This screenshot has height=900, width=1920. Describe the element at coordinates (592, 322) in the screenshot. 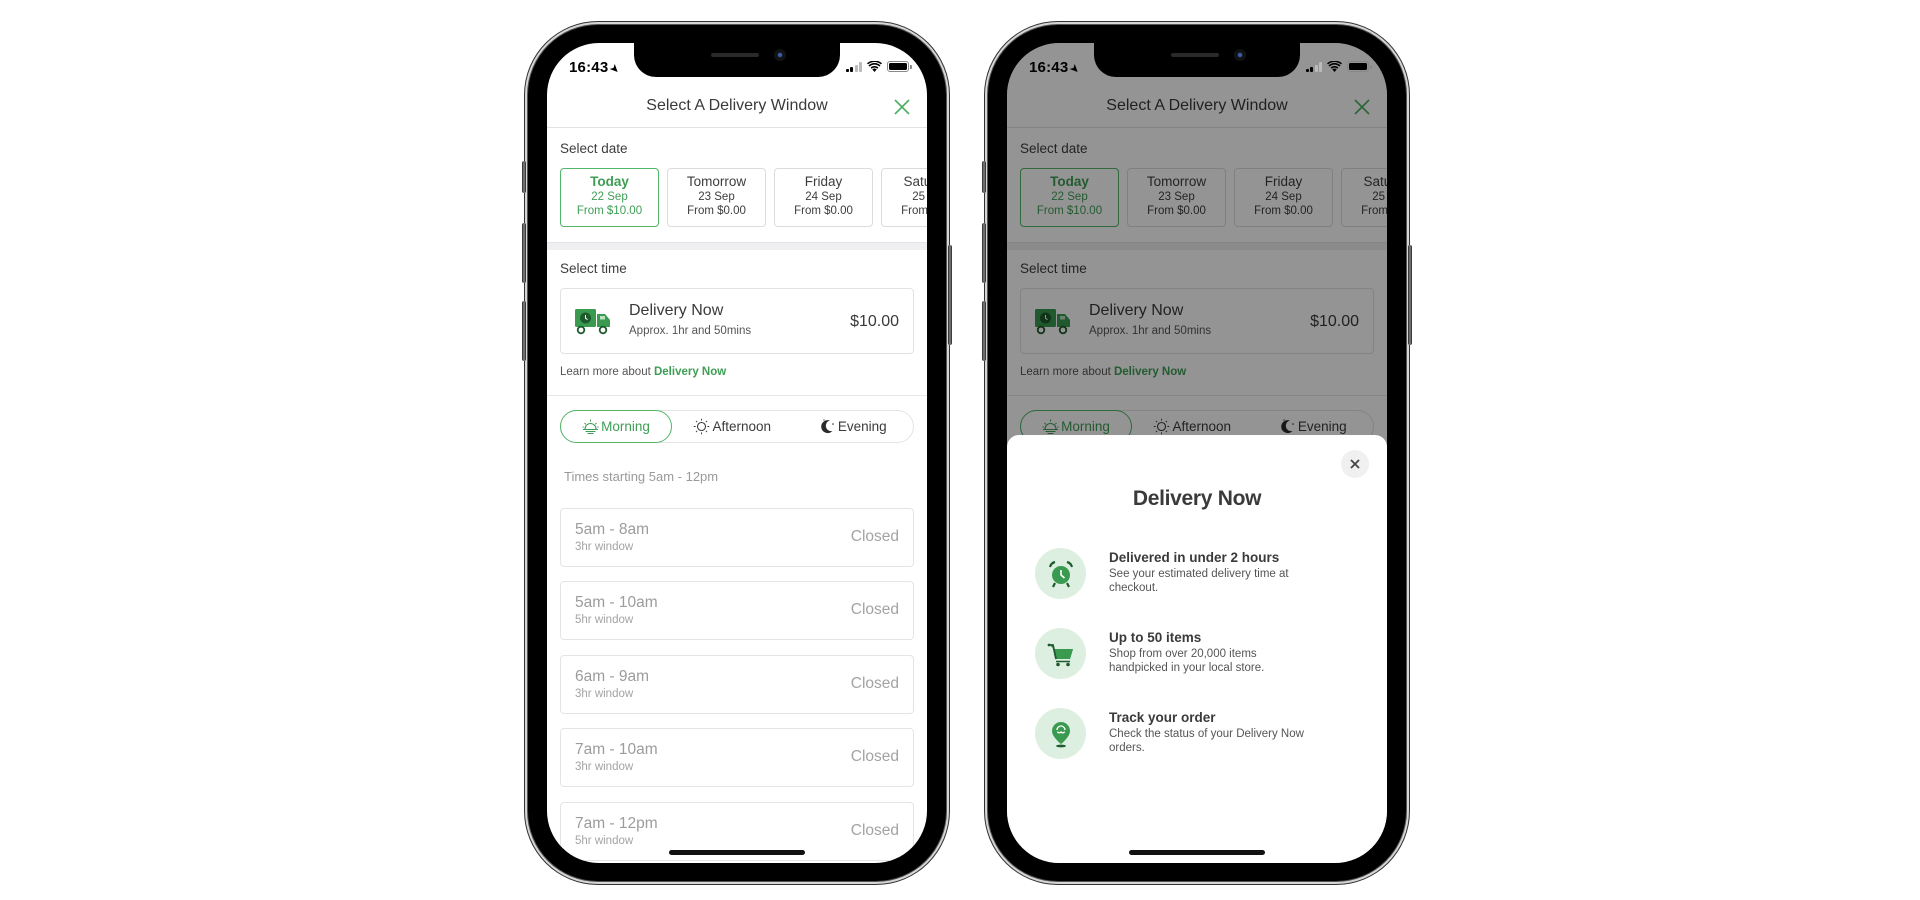

I see `truck-clock-icon` at that location.